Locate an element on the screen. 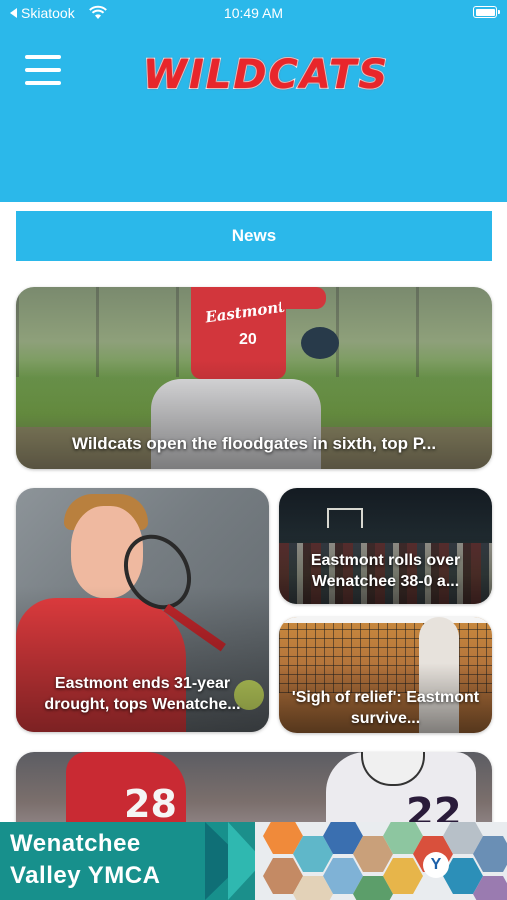 This screenshot has height=900, width=507. logo-text: WILDCATS is located at coordinates (266, 75).